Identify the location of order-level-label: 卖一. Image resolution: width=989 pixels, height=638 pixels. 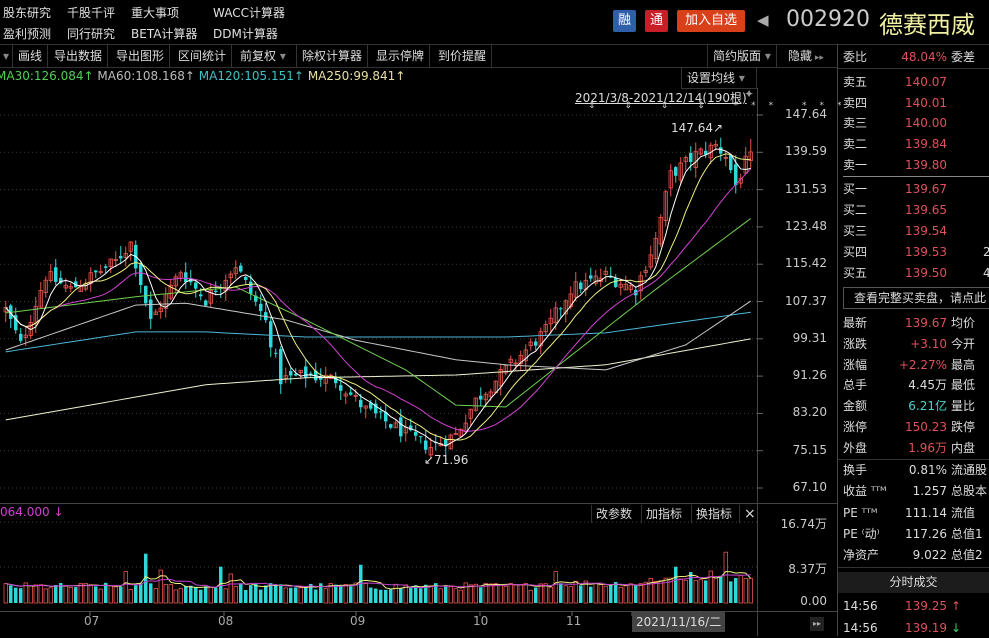
(855, 164).